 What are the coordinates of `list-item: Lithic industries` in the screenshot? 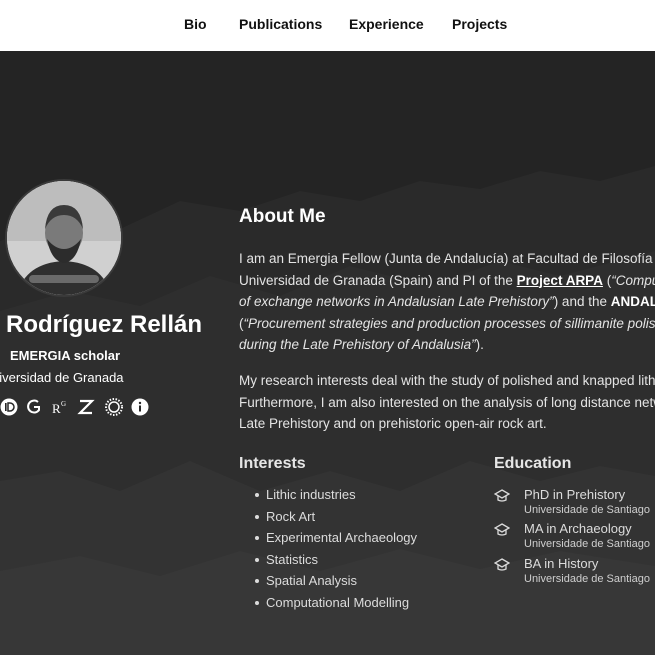 It's located at (333, 495).